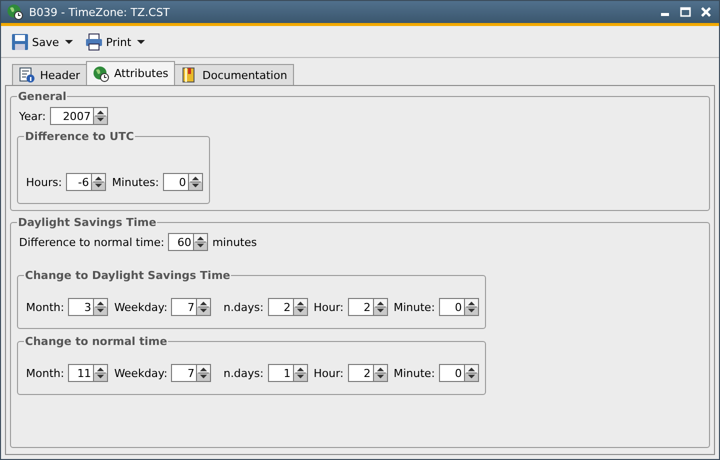 The image size is (720, 460). What do you see at coordinates (87, 222) in the screenshot?
I see `group-title: Daylight Savings Time` at bounding box center [87, 222].